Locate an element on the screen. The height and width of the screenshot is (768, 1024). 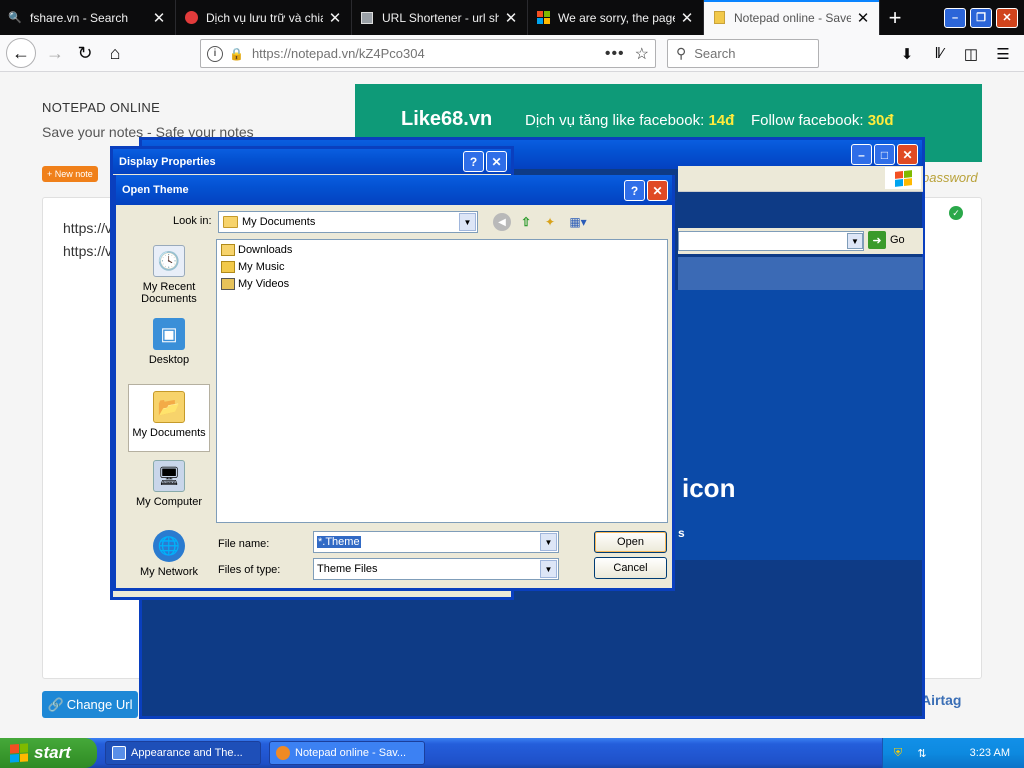
my-network-icon: 🌐 is located at coordinates (169, 546).